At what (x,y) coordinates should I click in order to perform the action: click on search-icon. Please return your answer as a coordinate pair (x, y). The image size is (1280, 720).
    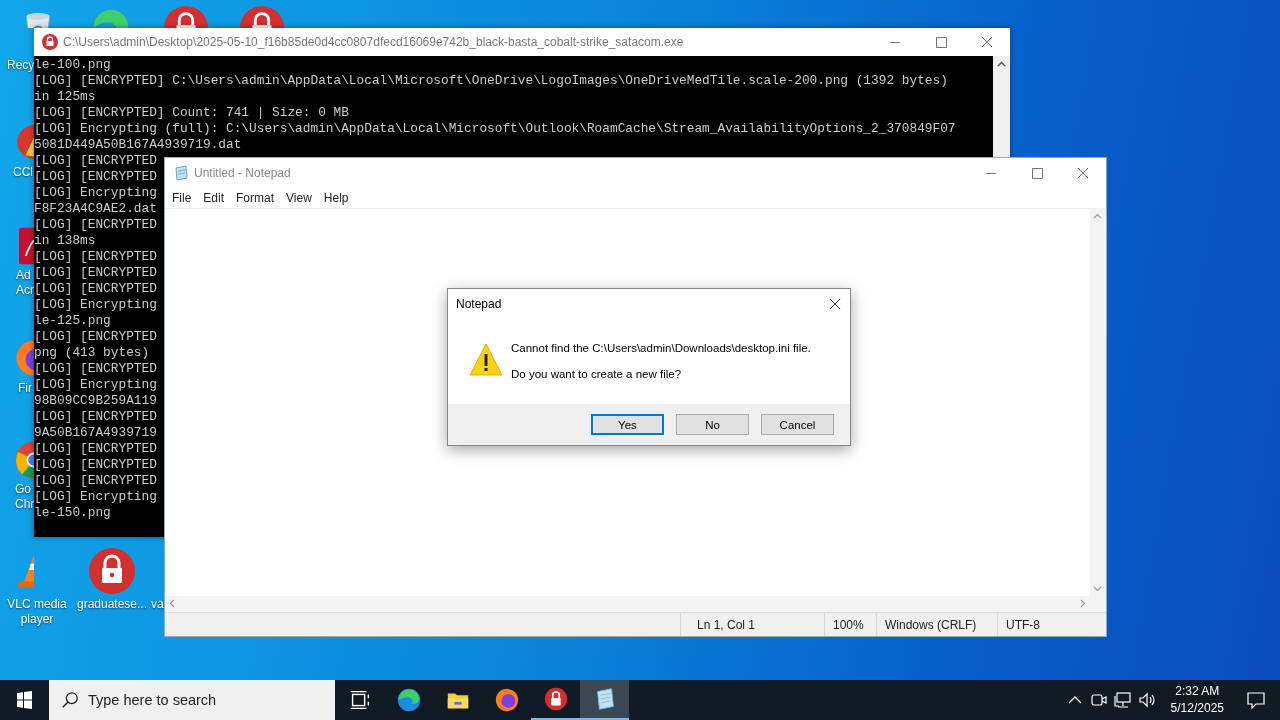
    Looking at the image, I should click on (70, 700).